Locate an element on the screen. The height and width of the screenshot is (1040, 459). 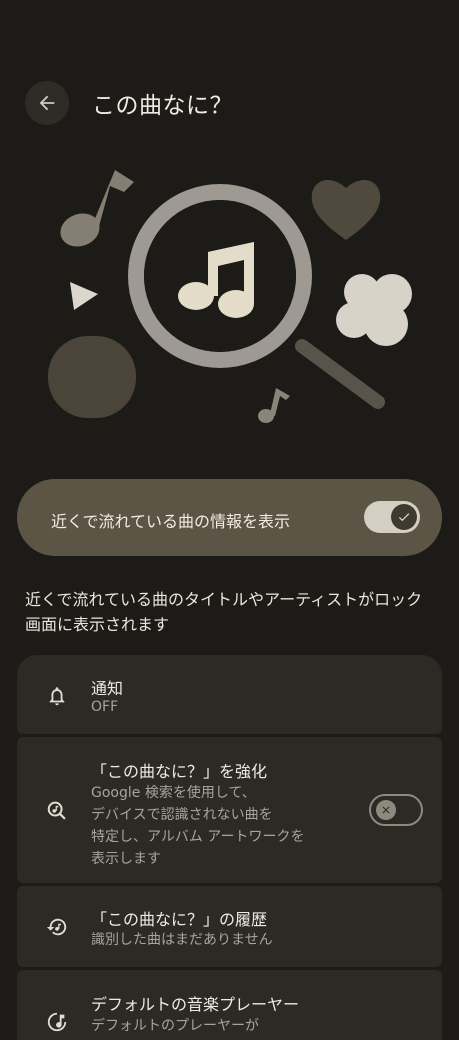
player-title: デフォルトの音楽プレーヤー is located at coordinates (195, 1004).